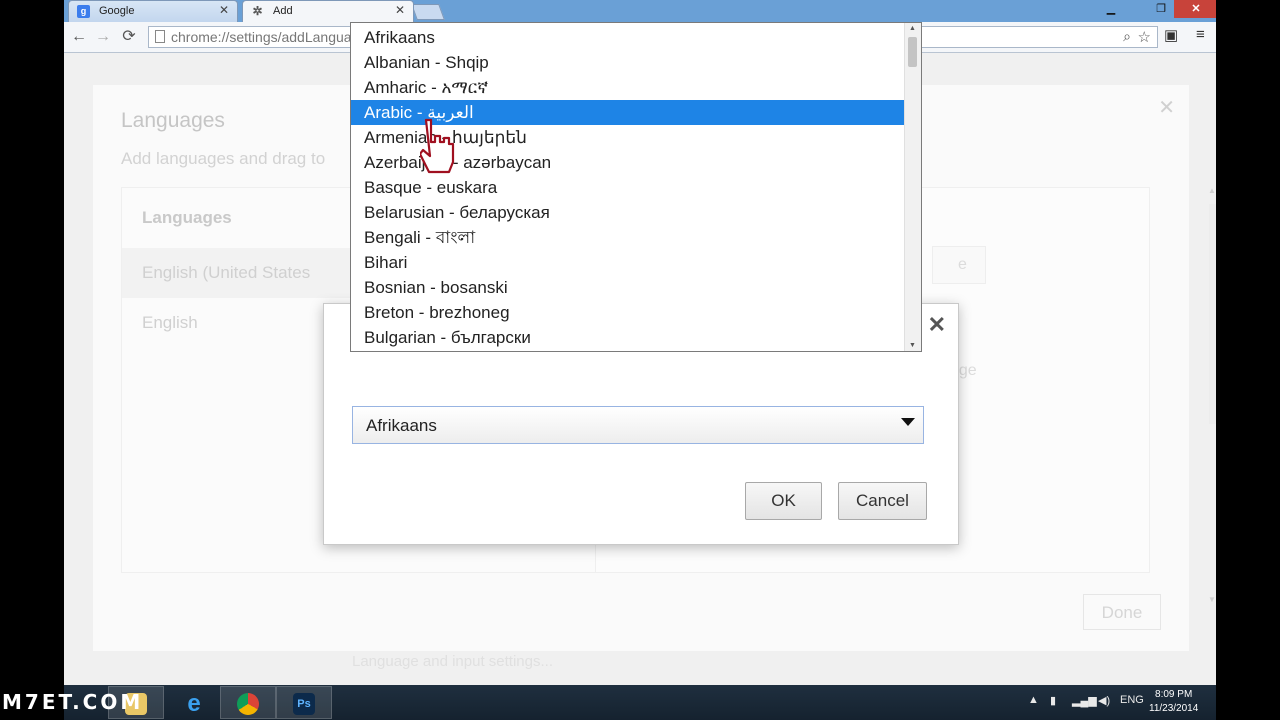 This screenshot has height=720, width=1280. Describe the element at coordinates (1033, 700) in the screenshot. I see `show-hidden-icons-icon: ▲` at that location.